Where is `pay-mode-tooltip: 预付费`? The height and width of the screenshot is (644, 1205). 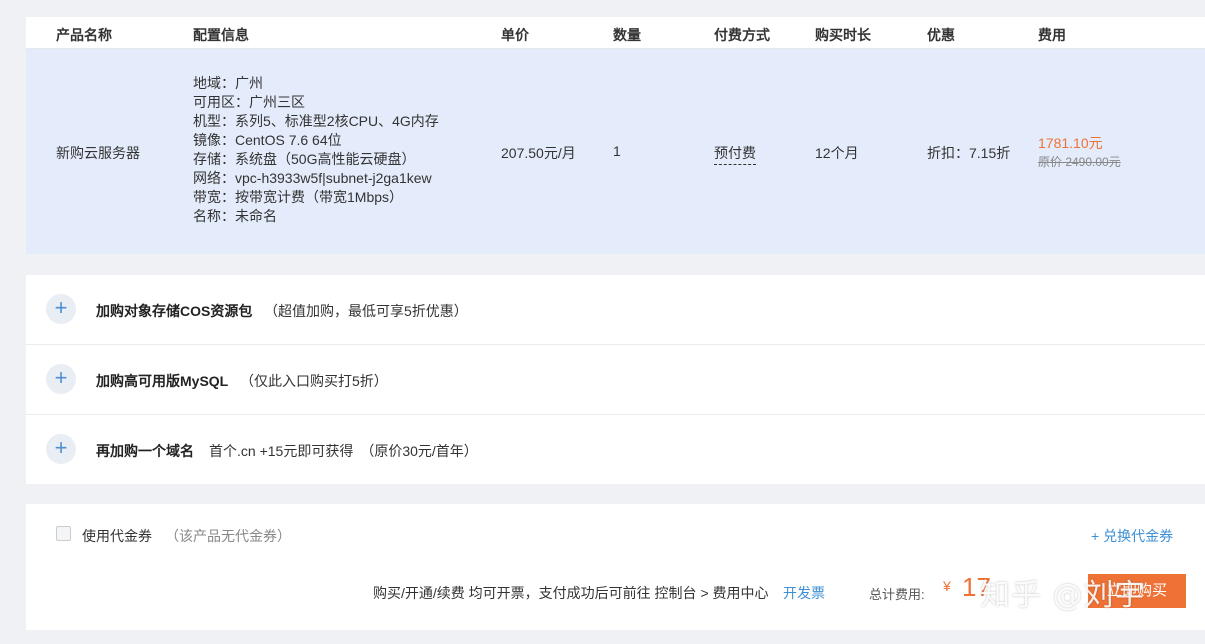 pay-mode-tooltip: 预付费 is located at coordinates (735, 154).